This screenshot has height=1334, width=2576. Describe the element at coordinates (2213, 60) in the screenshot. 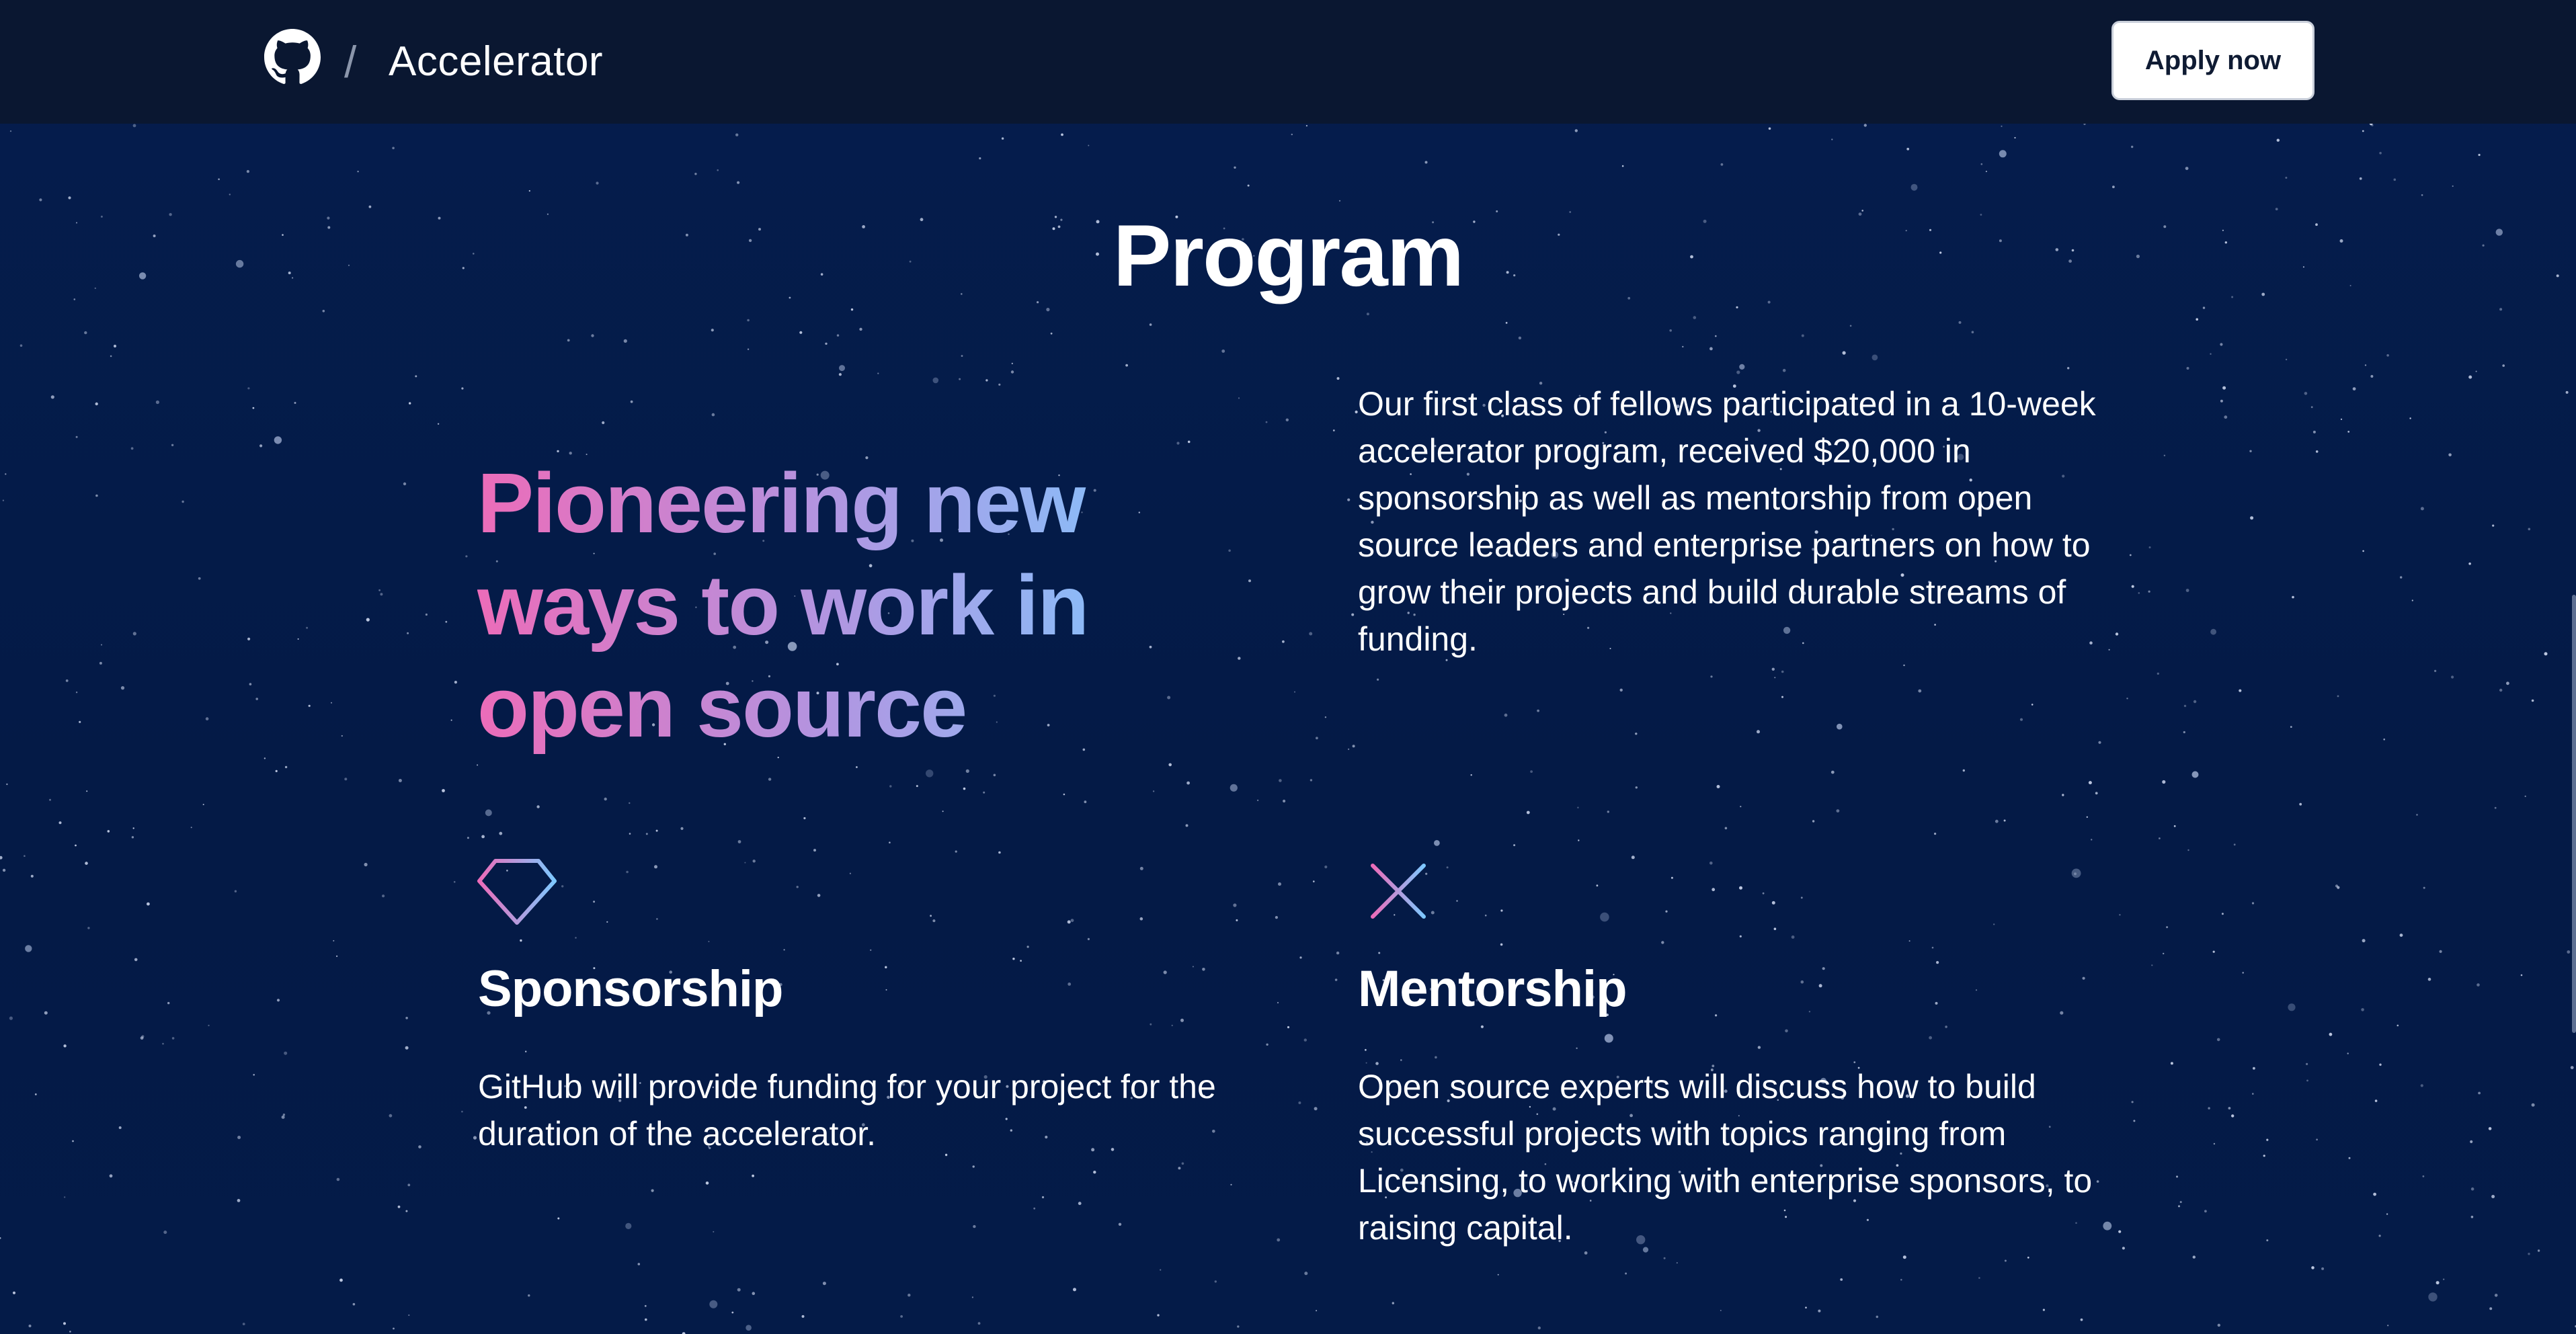

I see `apply-now-button: Apply now` at that location.